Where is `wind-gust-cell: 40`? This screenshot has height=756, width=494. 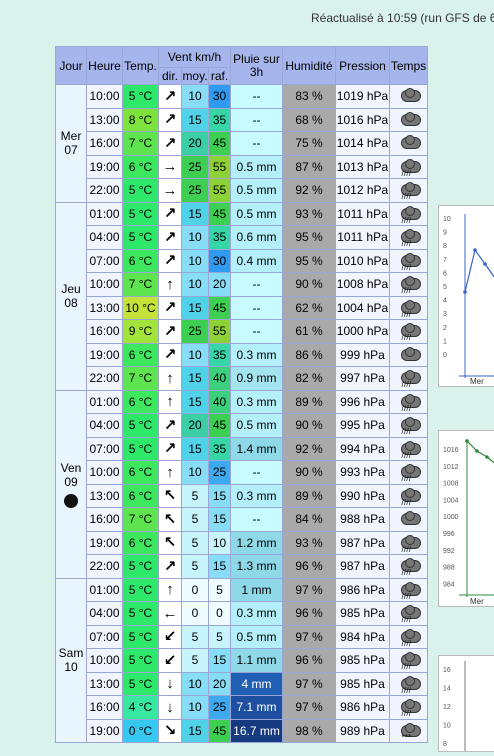
wind-gust-cell: 40 is located at coordinates (219, 378).